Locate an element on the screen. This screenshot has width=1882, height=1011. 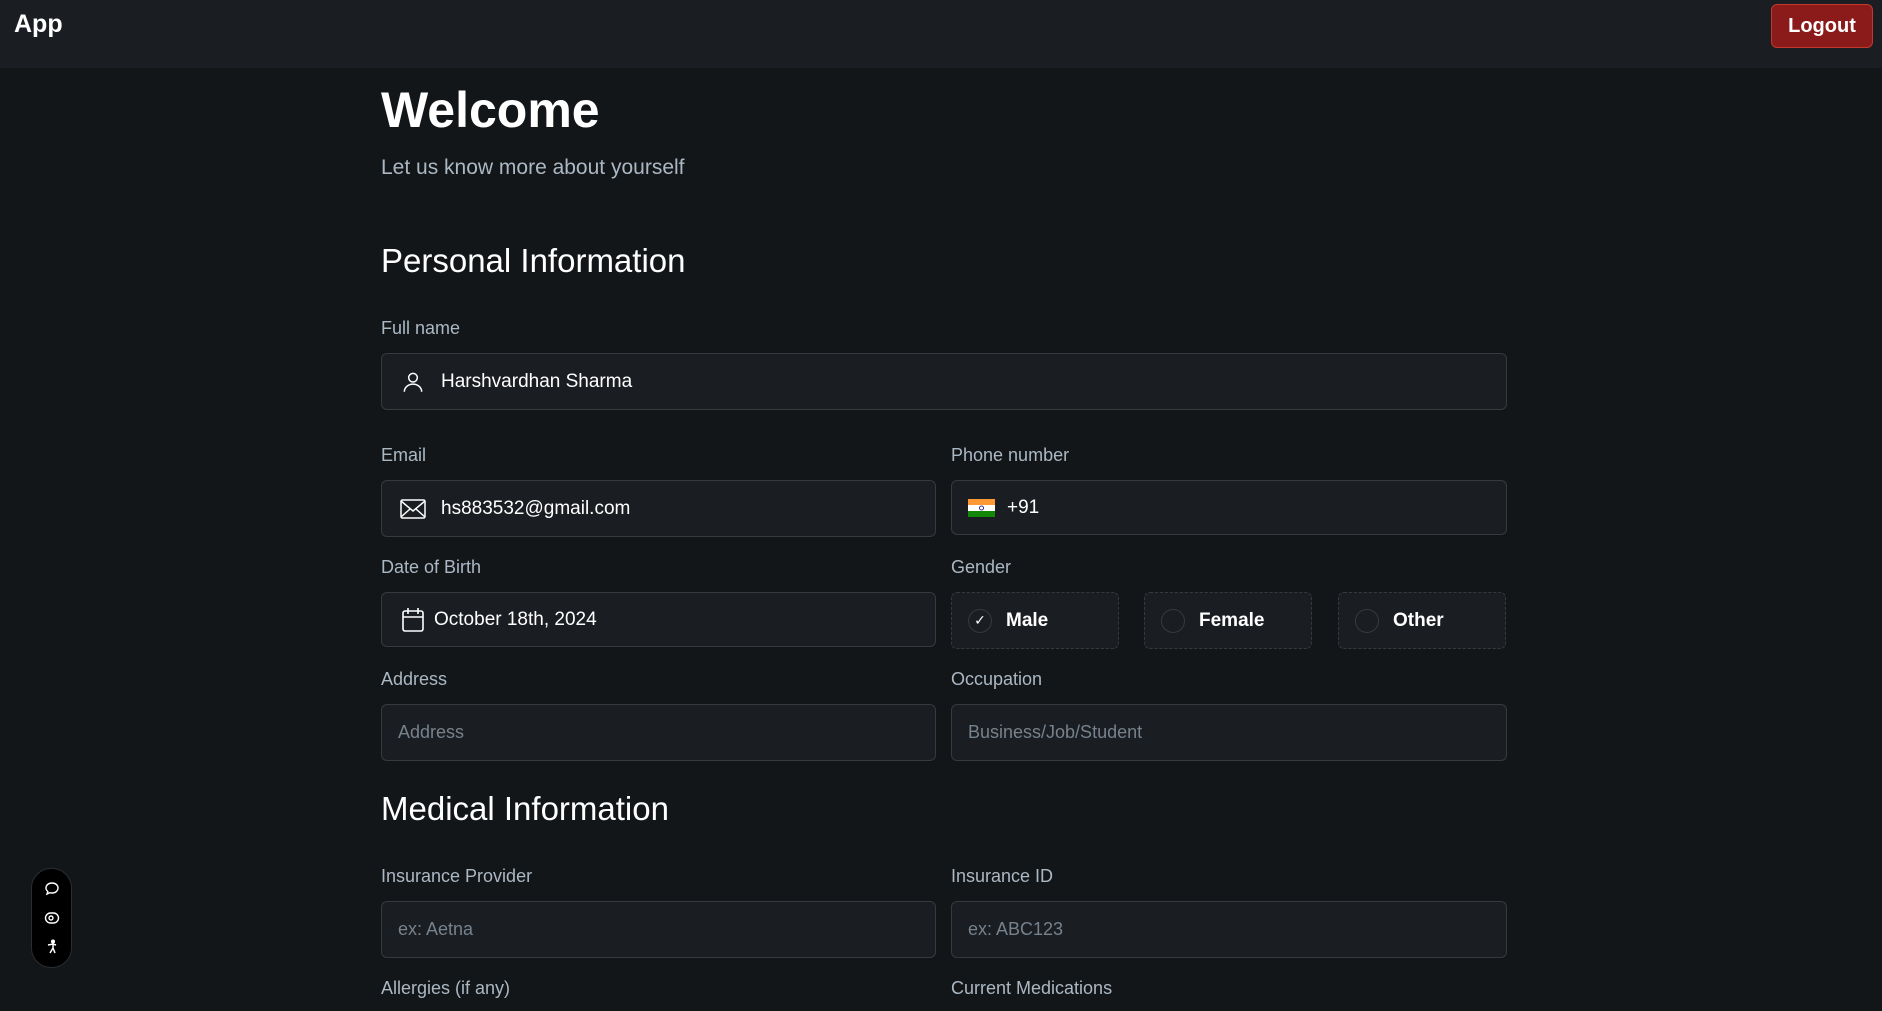
occupation-label: Occupation is located at coordinates (997, 679).